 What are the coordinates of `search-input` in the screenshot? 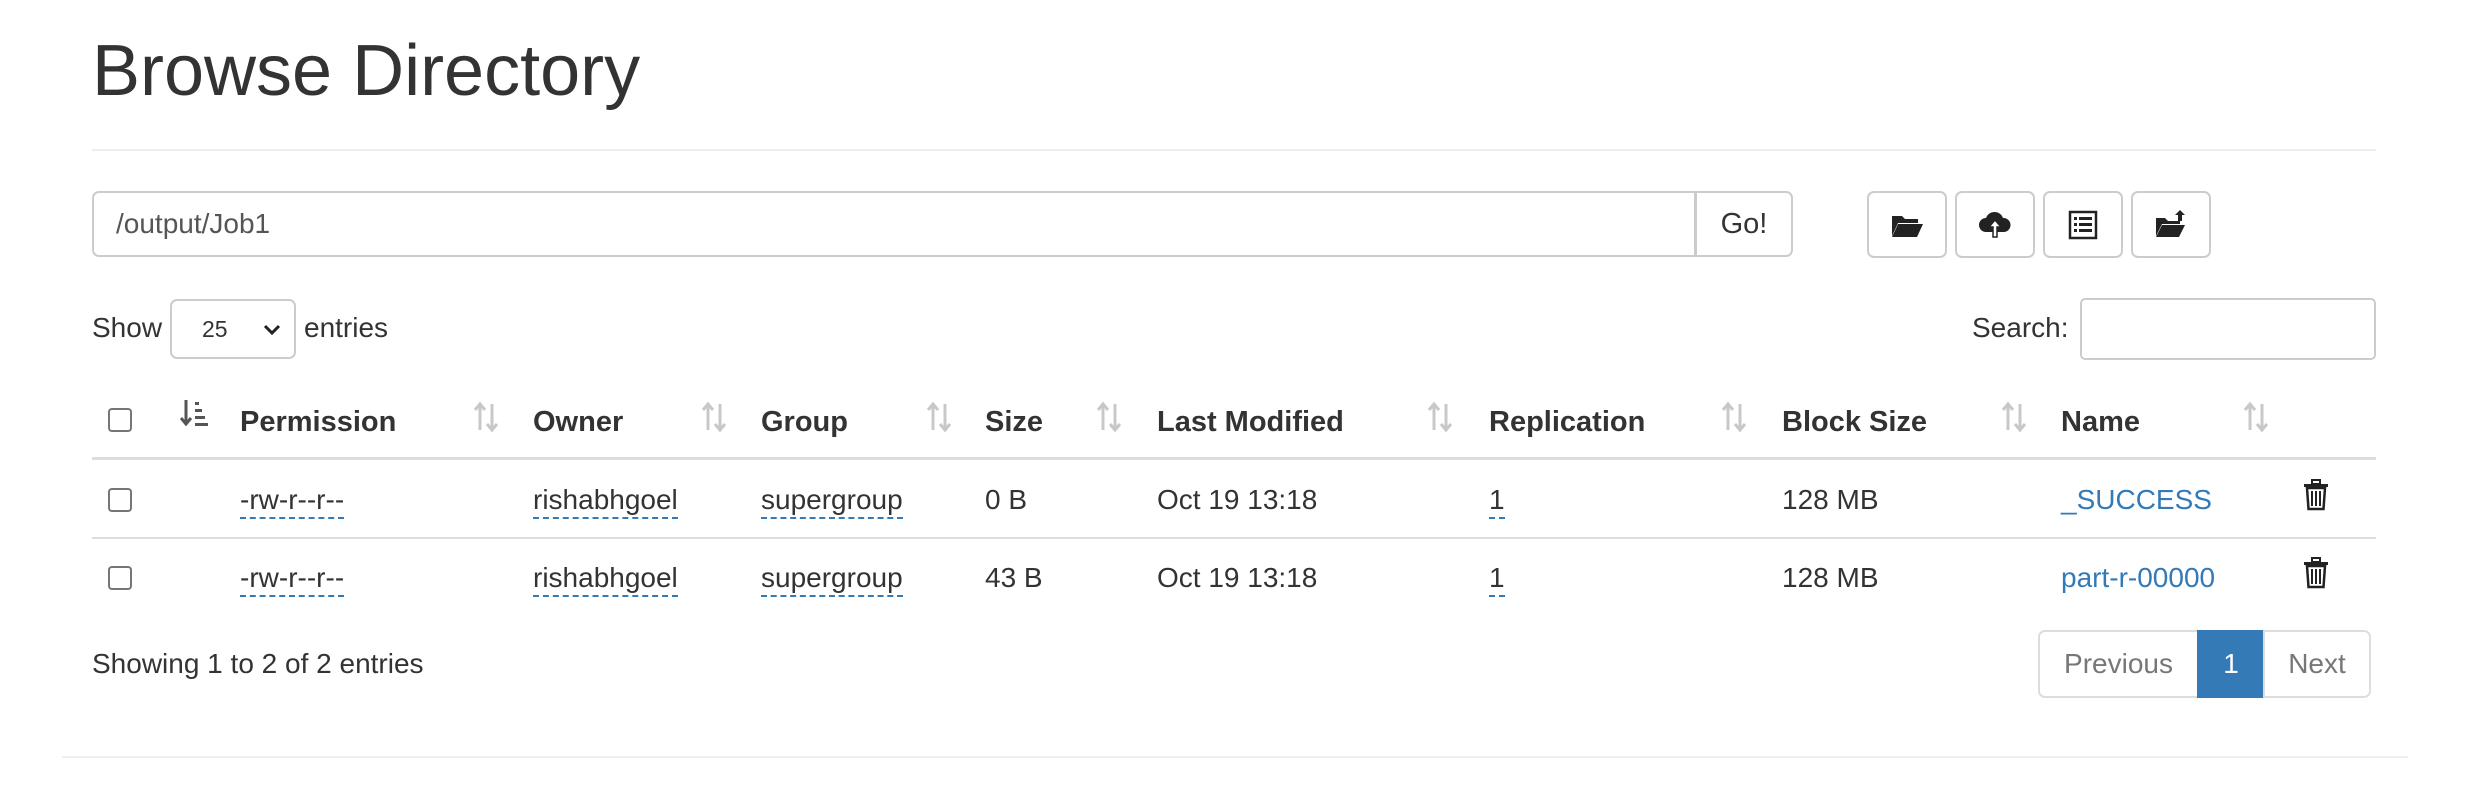 It's located at (2228, 329).